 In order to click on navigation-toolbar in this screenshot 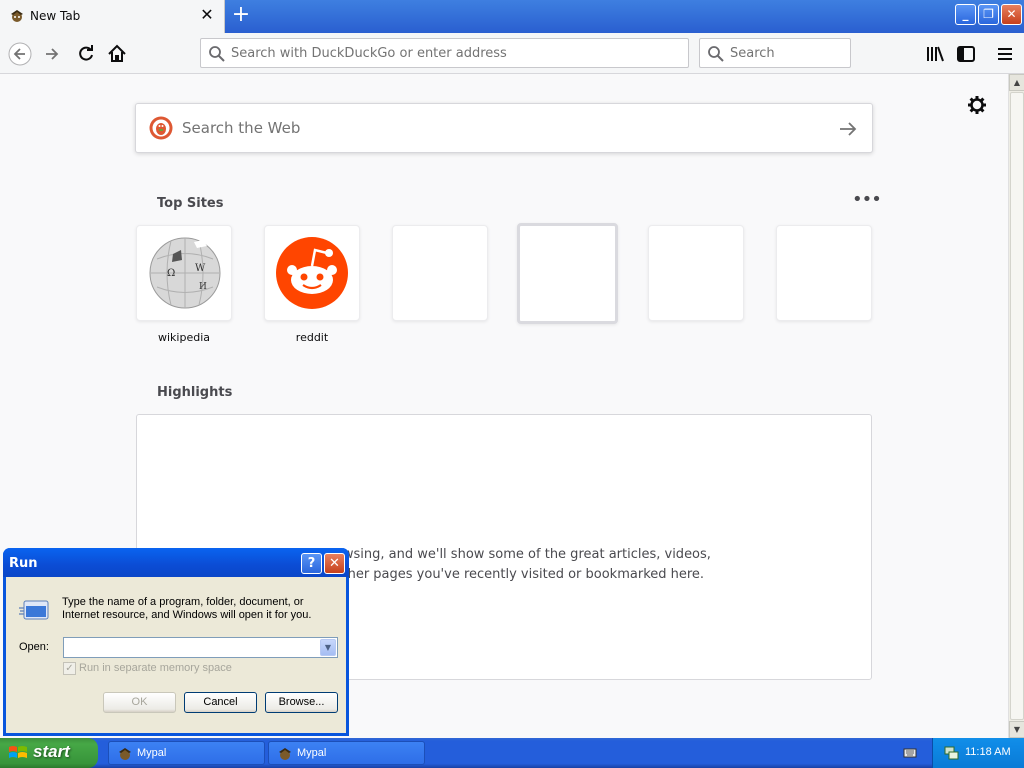, I will do `click(512, 53)`.